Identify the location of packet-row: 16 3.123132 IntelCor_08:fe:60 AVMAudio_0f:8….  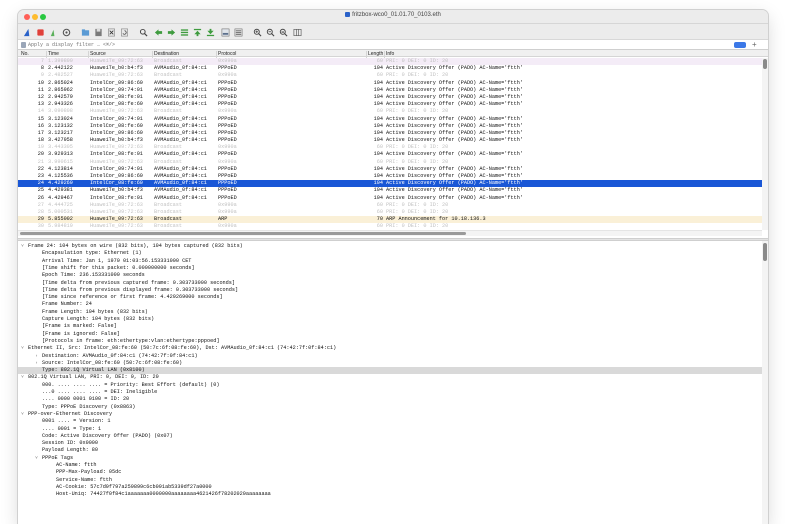
(390, 126).